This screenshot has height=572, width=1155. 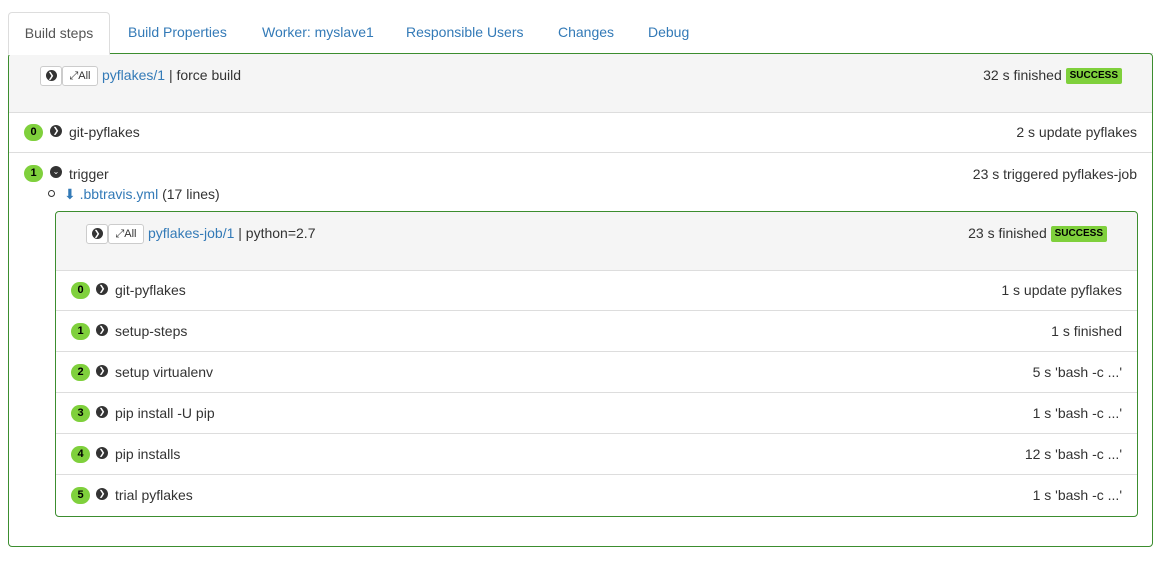 I want to click on step-summary: 5 s 'bash -c ...', so click(x=1077, y=372).